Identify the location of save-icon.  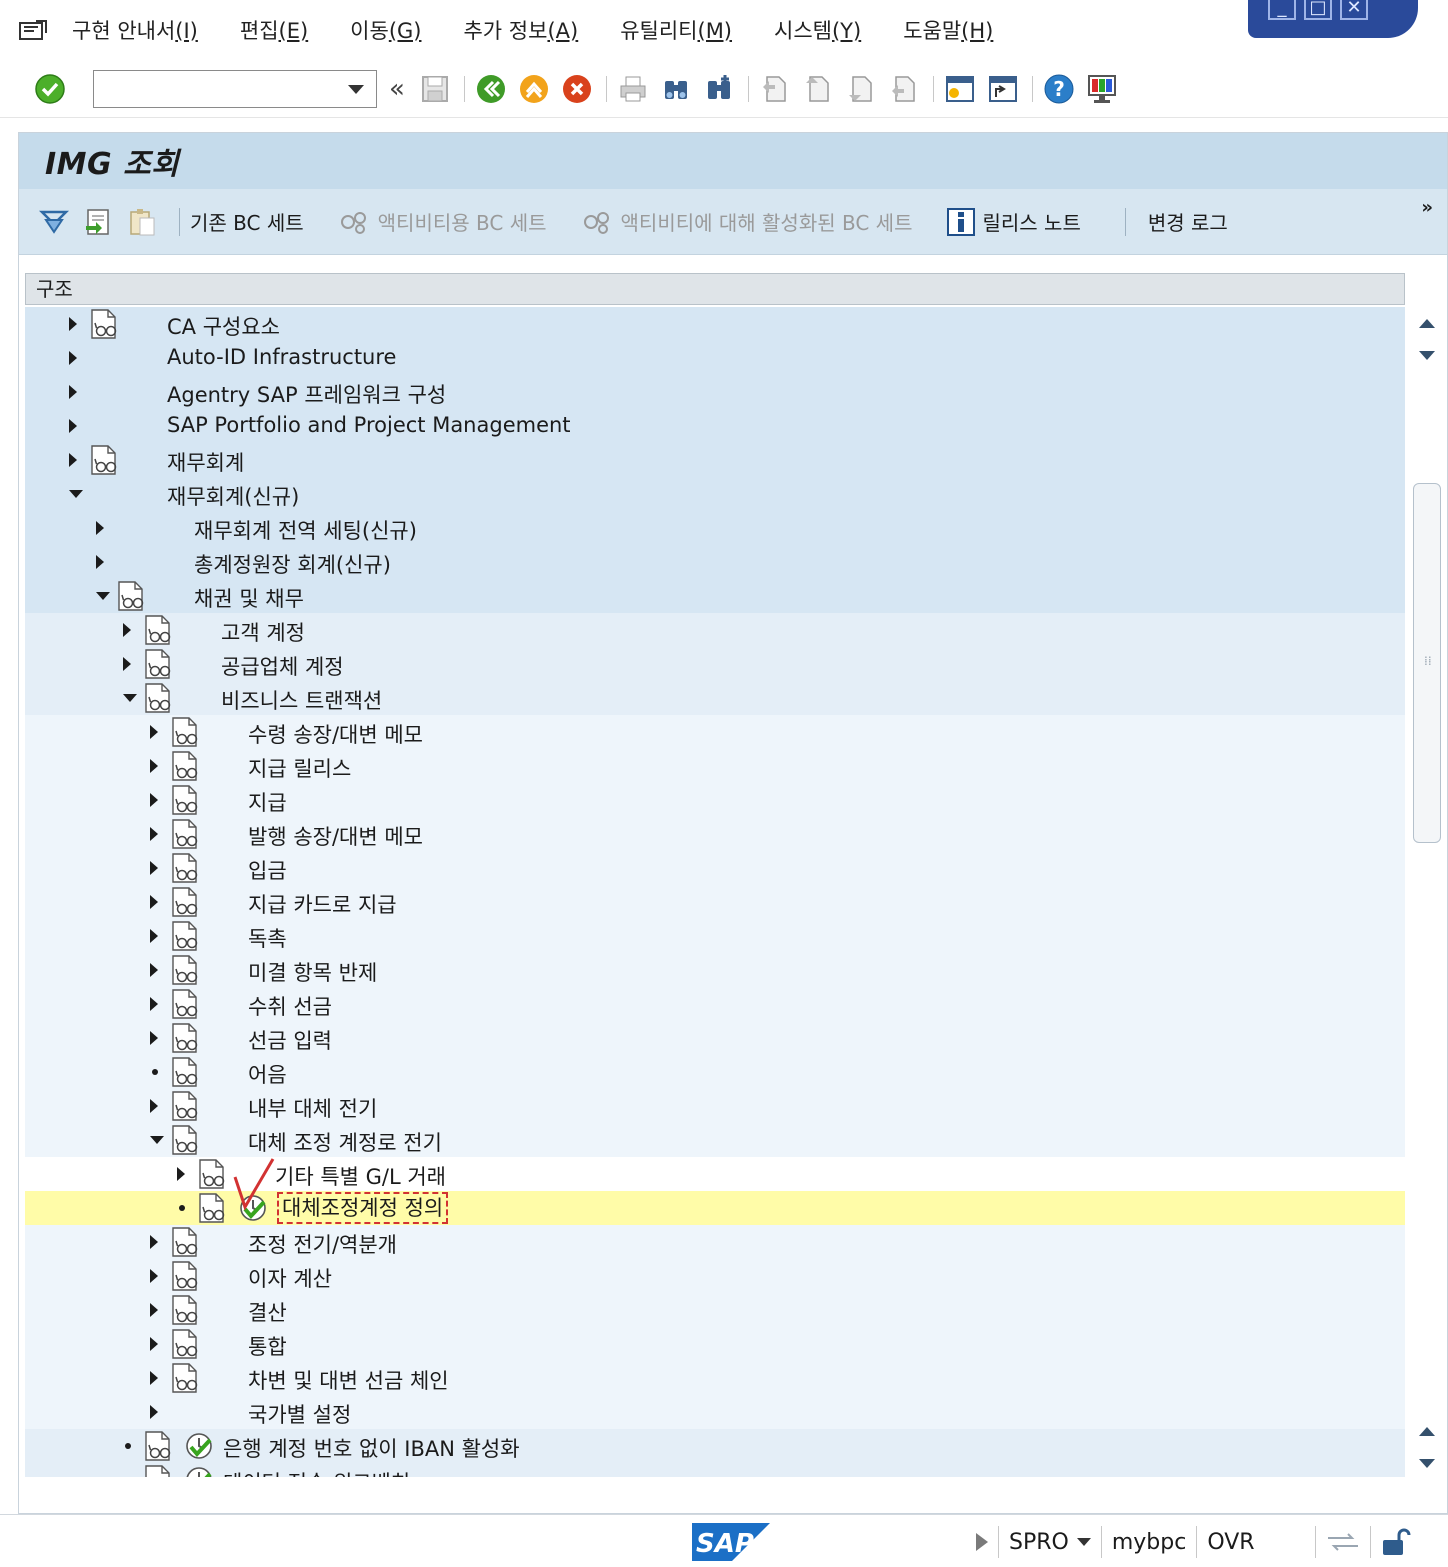
(435, 89).